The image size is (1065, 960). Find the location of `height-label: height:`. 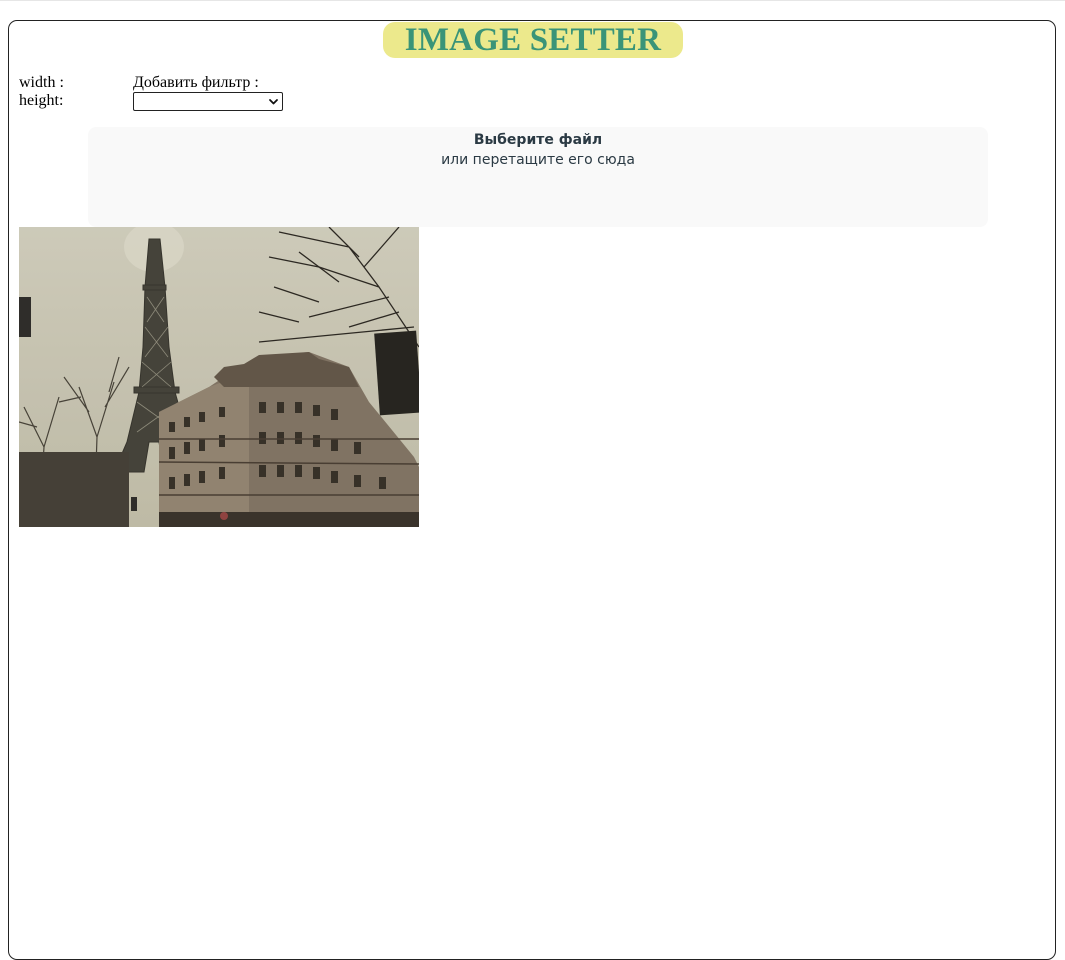

height-label: height: is located at coordinates (41, 100).